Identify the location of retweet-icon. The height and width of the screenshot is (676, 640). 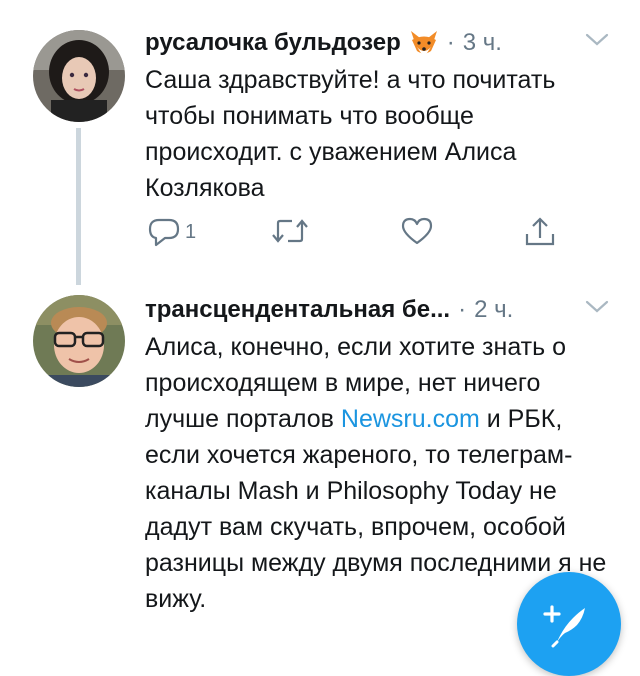
(290, 231).